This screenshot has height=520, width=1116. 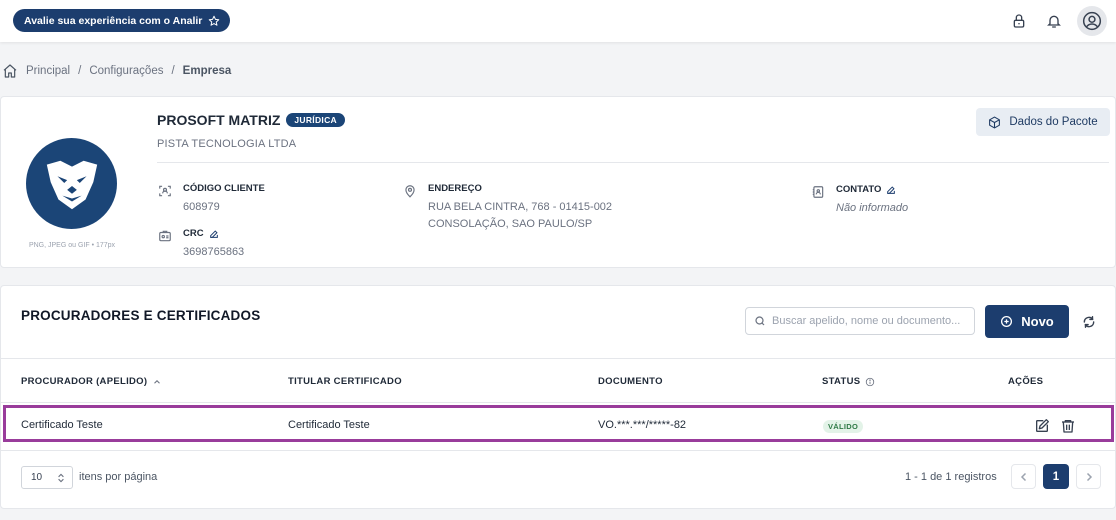 I want to click on lock-icon, so click(x=1019, y=21).